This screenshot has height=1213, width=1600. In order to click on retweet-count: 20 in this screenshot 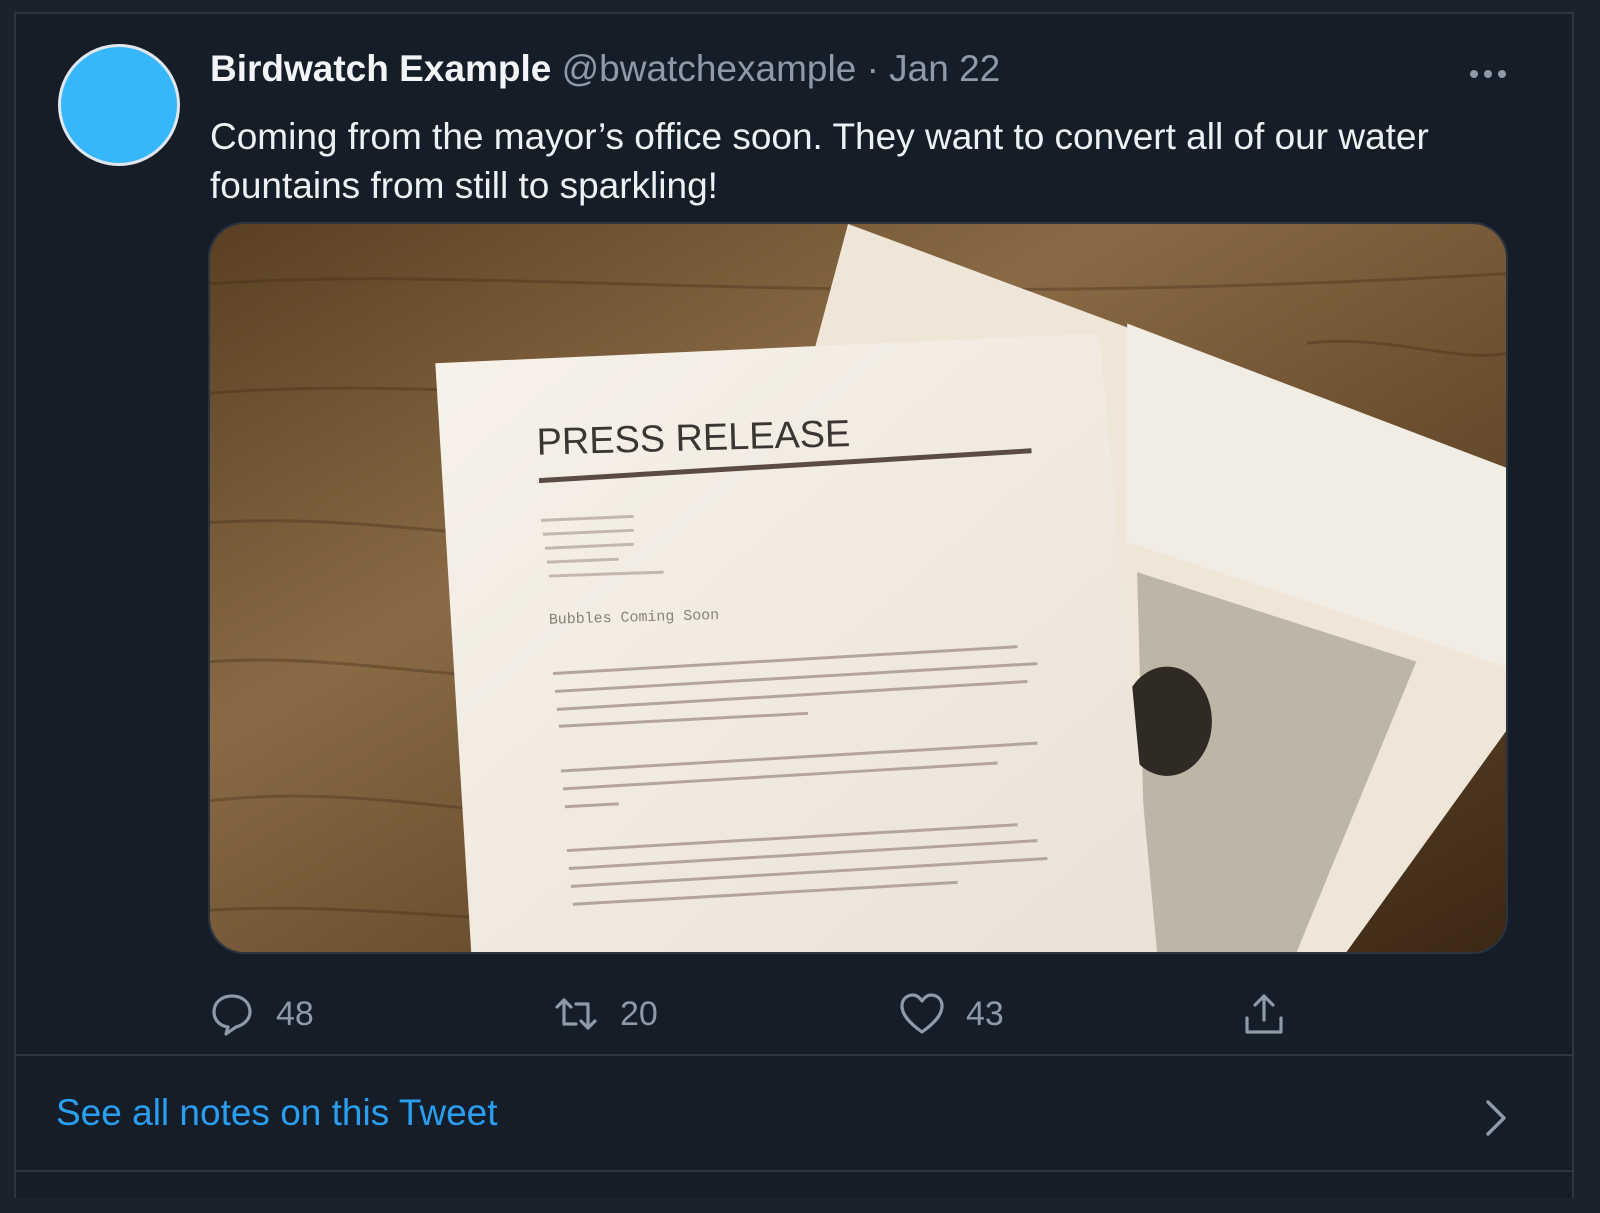, I will do `click(639, 1013)`.